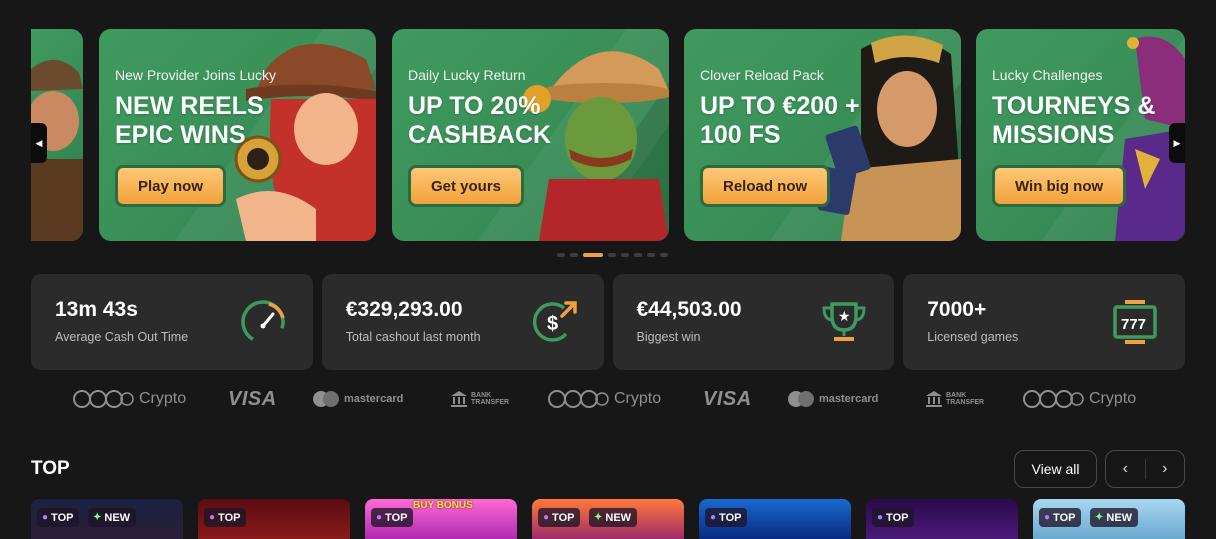 Image resolution: width=1216 pixels, height=539 pixels. I want to click on promo-eyebrow: New Provider Joins Lucky, so click(196, 75).